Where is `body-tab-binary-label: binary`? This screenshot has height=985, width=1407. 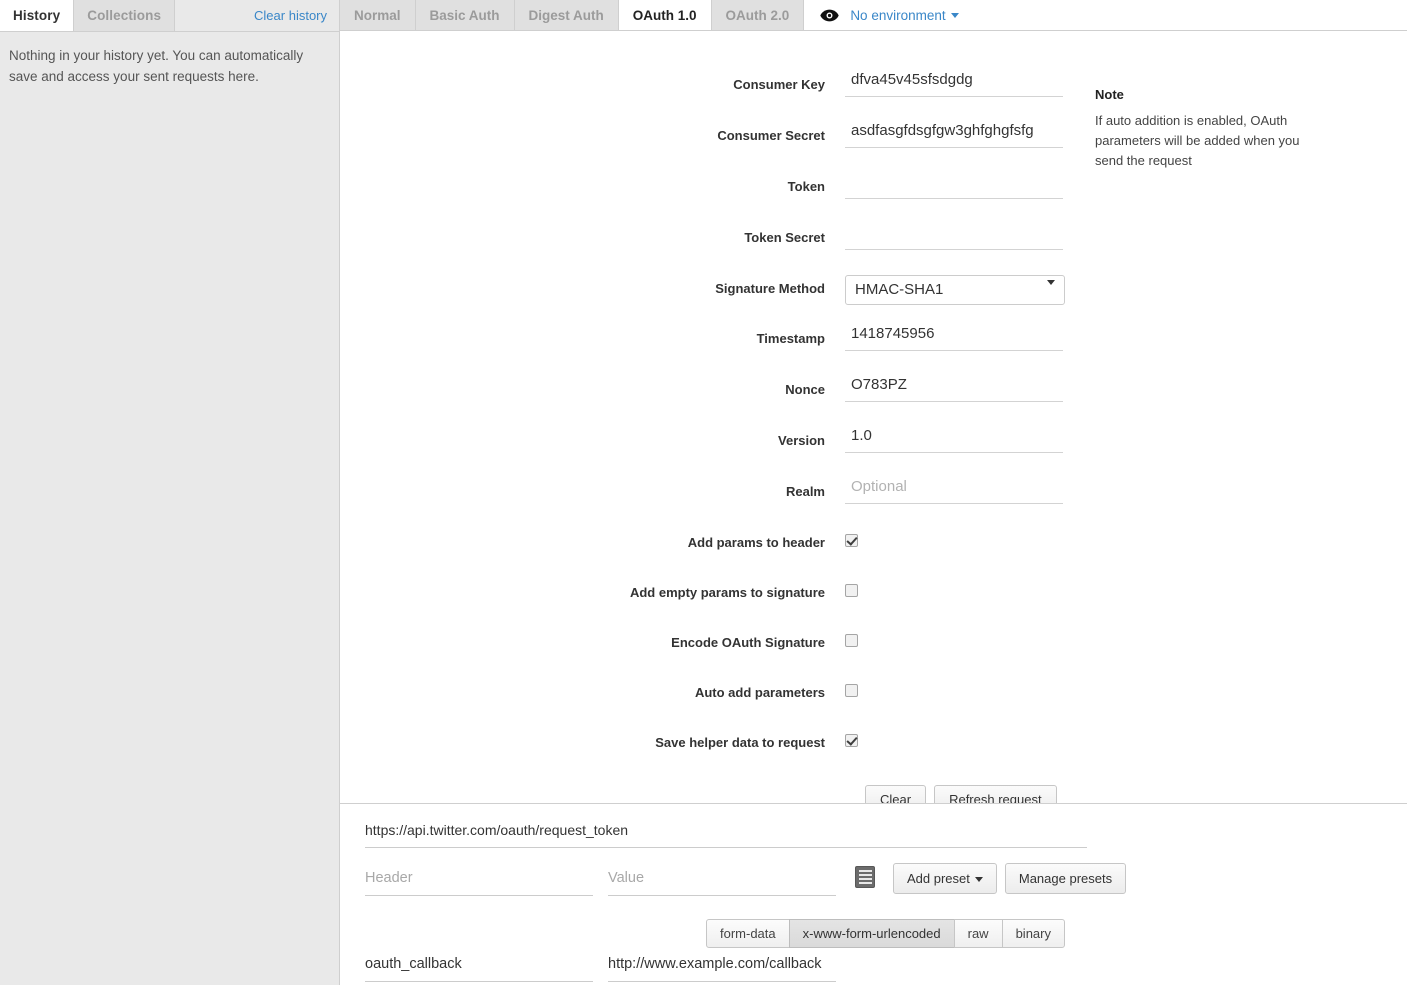
body-tab-binary-label: binary is located at coordinates (1033, 933).